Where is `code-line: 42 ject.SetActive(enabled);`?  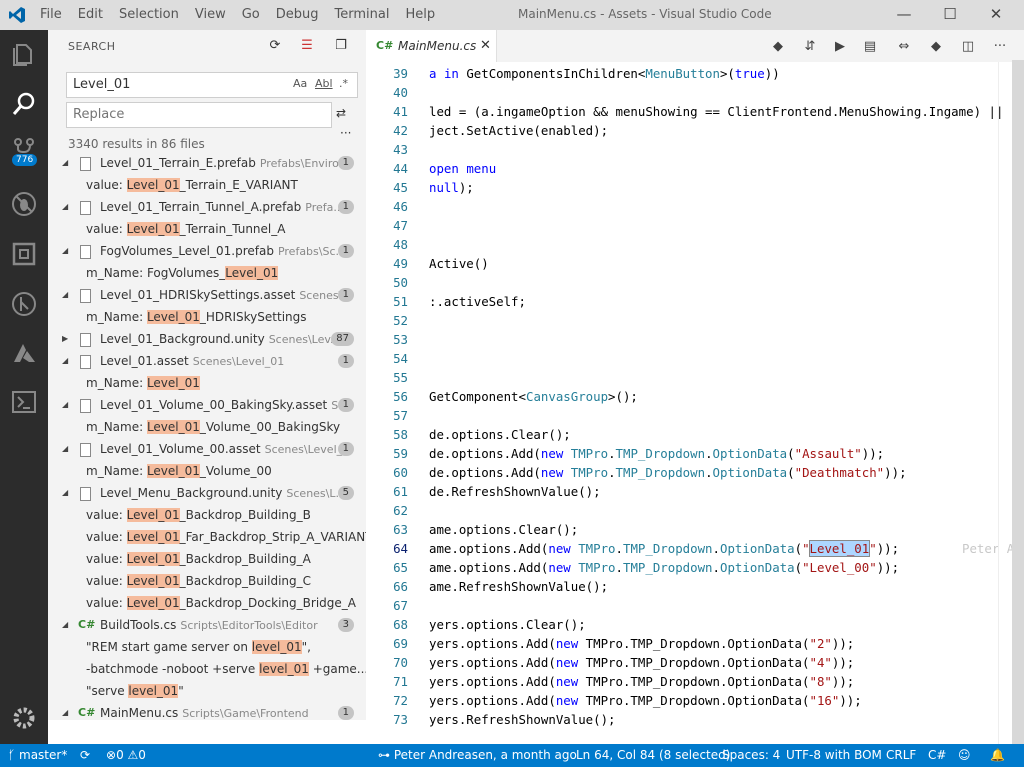
code-line: 42 ject.SetActive(enabled); is located at coordinates (695, 130).